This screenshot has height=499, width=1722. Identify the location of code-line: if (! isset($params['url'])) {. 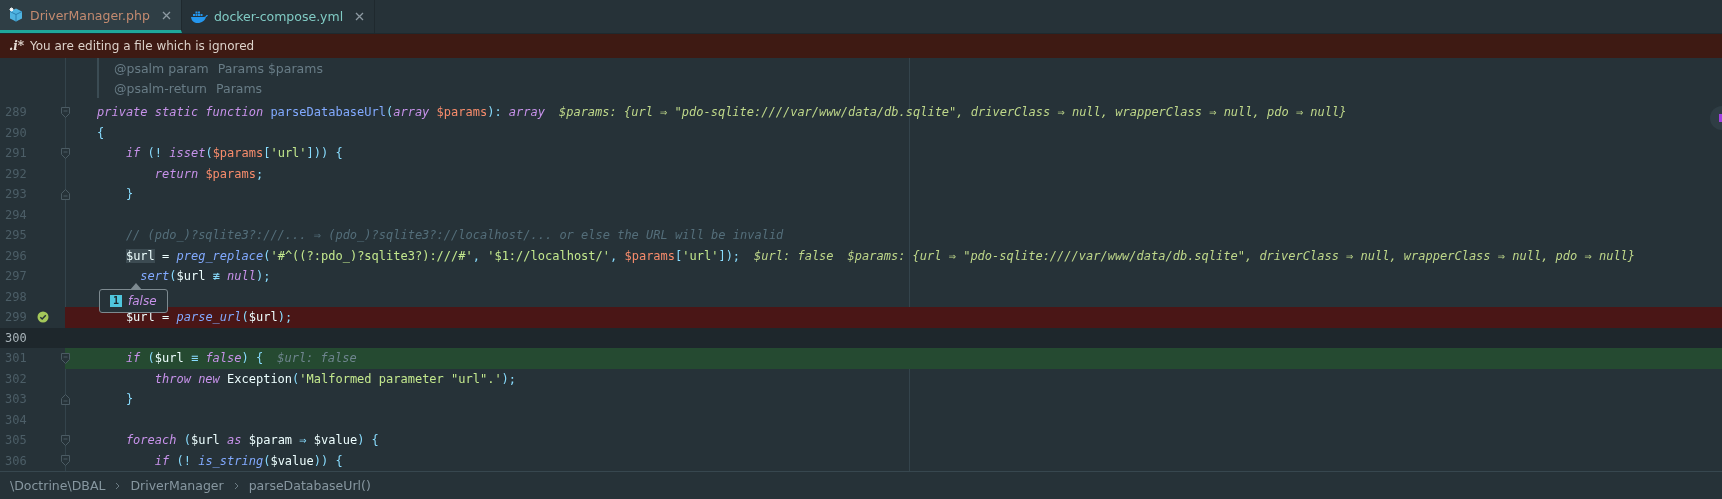
(233, 153).